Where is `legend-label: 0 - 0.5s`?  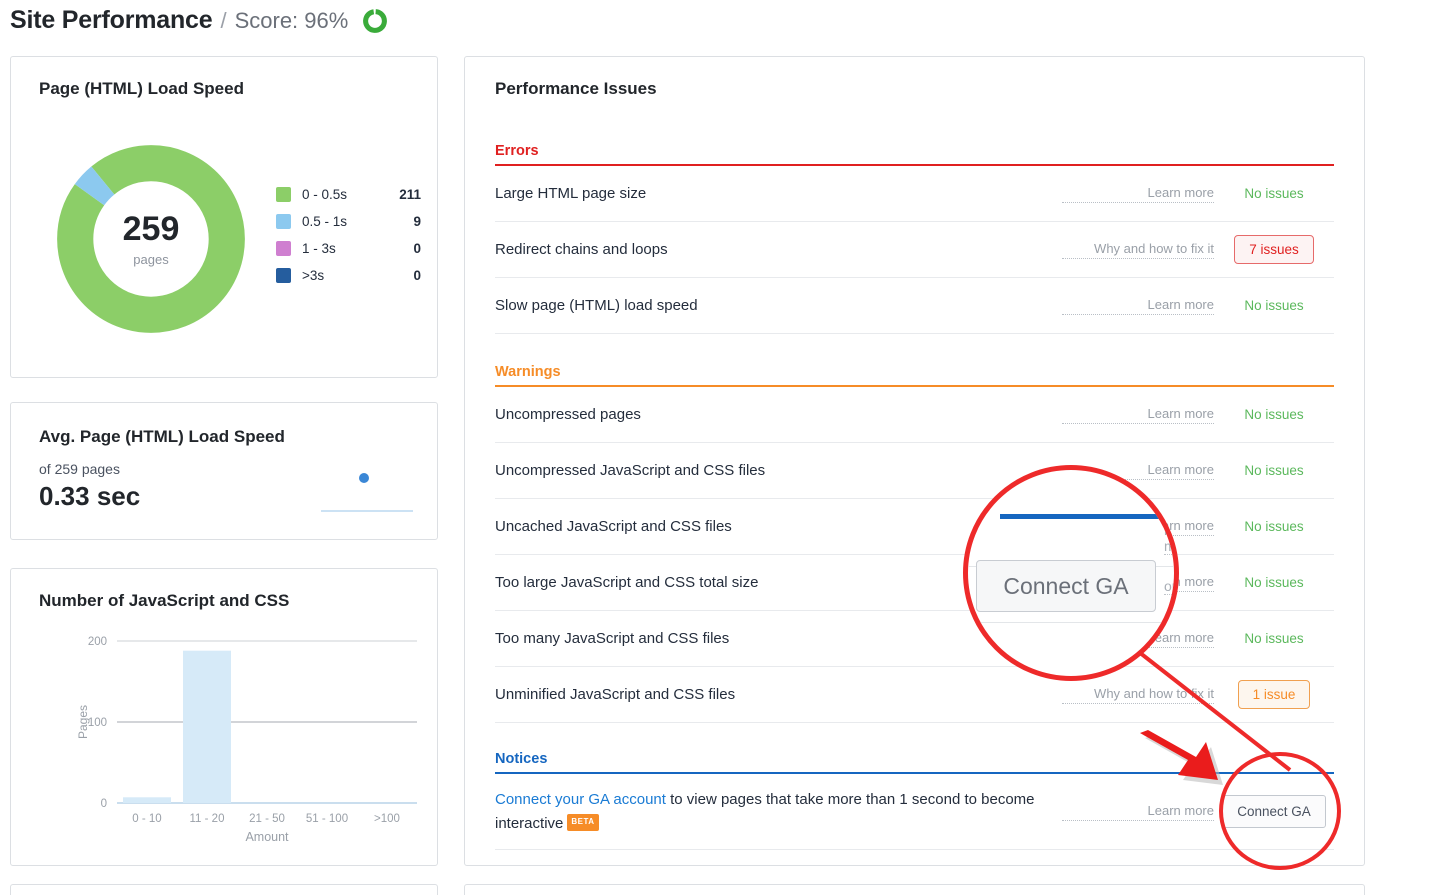
legend-label: 0 - 0.5s is located at coordinates (325, 194).